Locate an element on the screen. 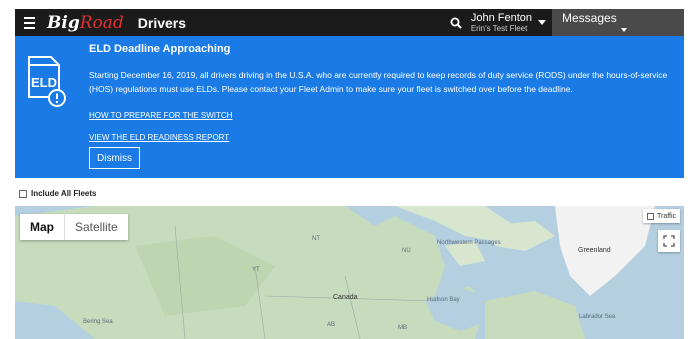 This screenshot has height=339, width=691. map-label-nu: NU is located at coordinates (406, 251).